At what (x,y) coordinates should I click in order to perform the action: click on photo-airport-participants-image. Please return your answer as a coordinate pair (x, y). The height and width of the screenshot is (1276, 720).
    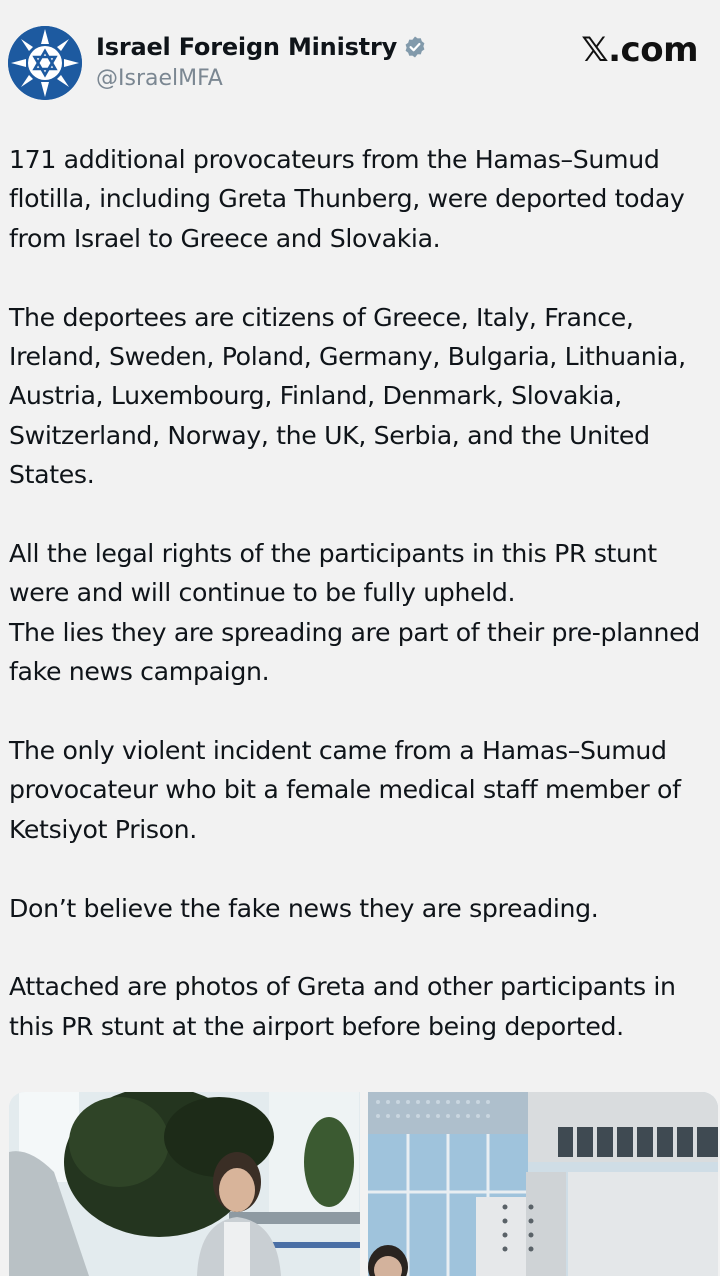
    Looking at the image, I should click on (543, 1184).